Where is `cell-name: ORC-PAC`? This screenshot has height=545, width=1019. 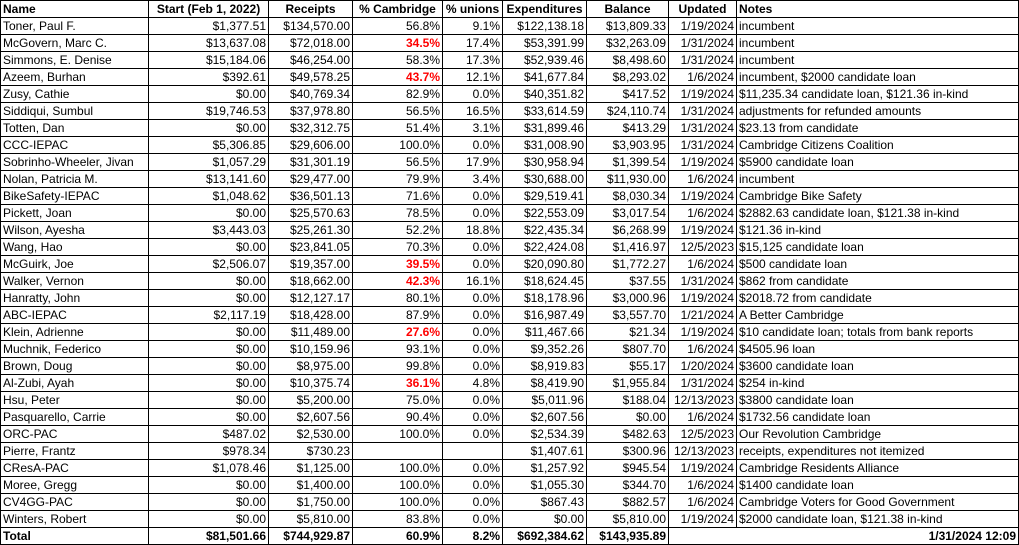
cell-name: ORC-PAC is located at coordinates (74, 434).